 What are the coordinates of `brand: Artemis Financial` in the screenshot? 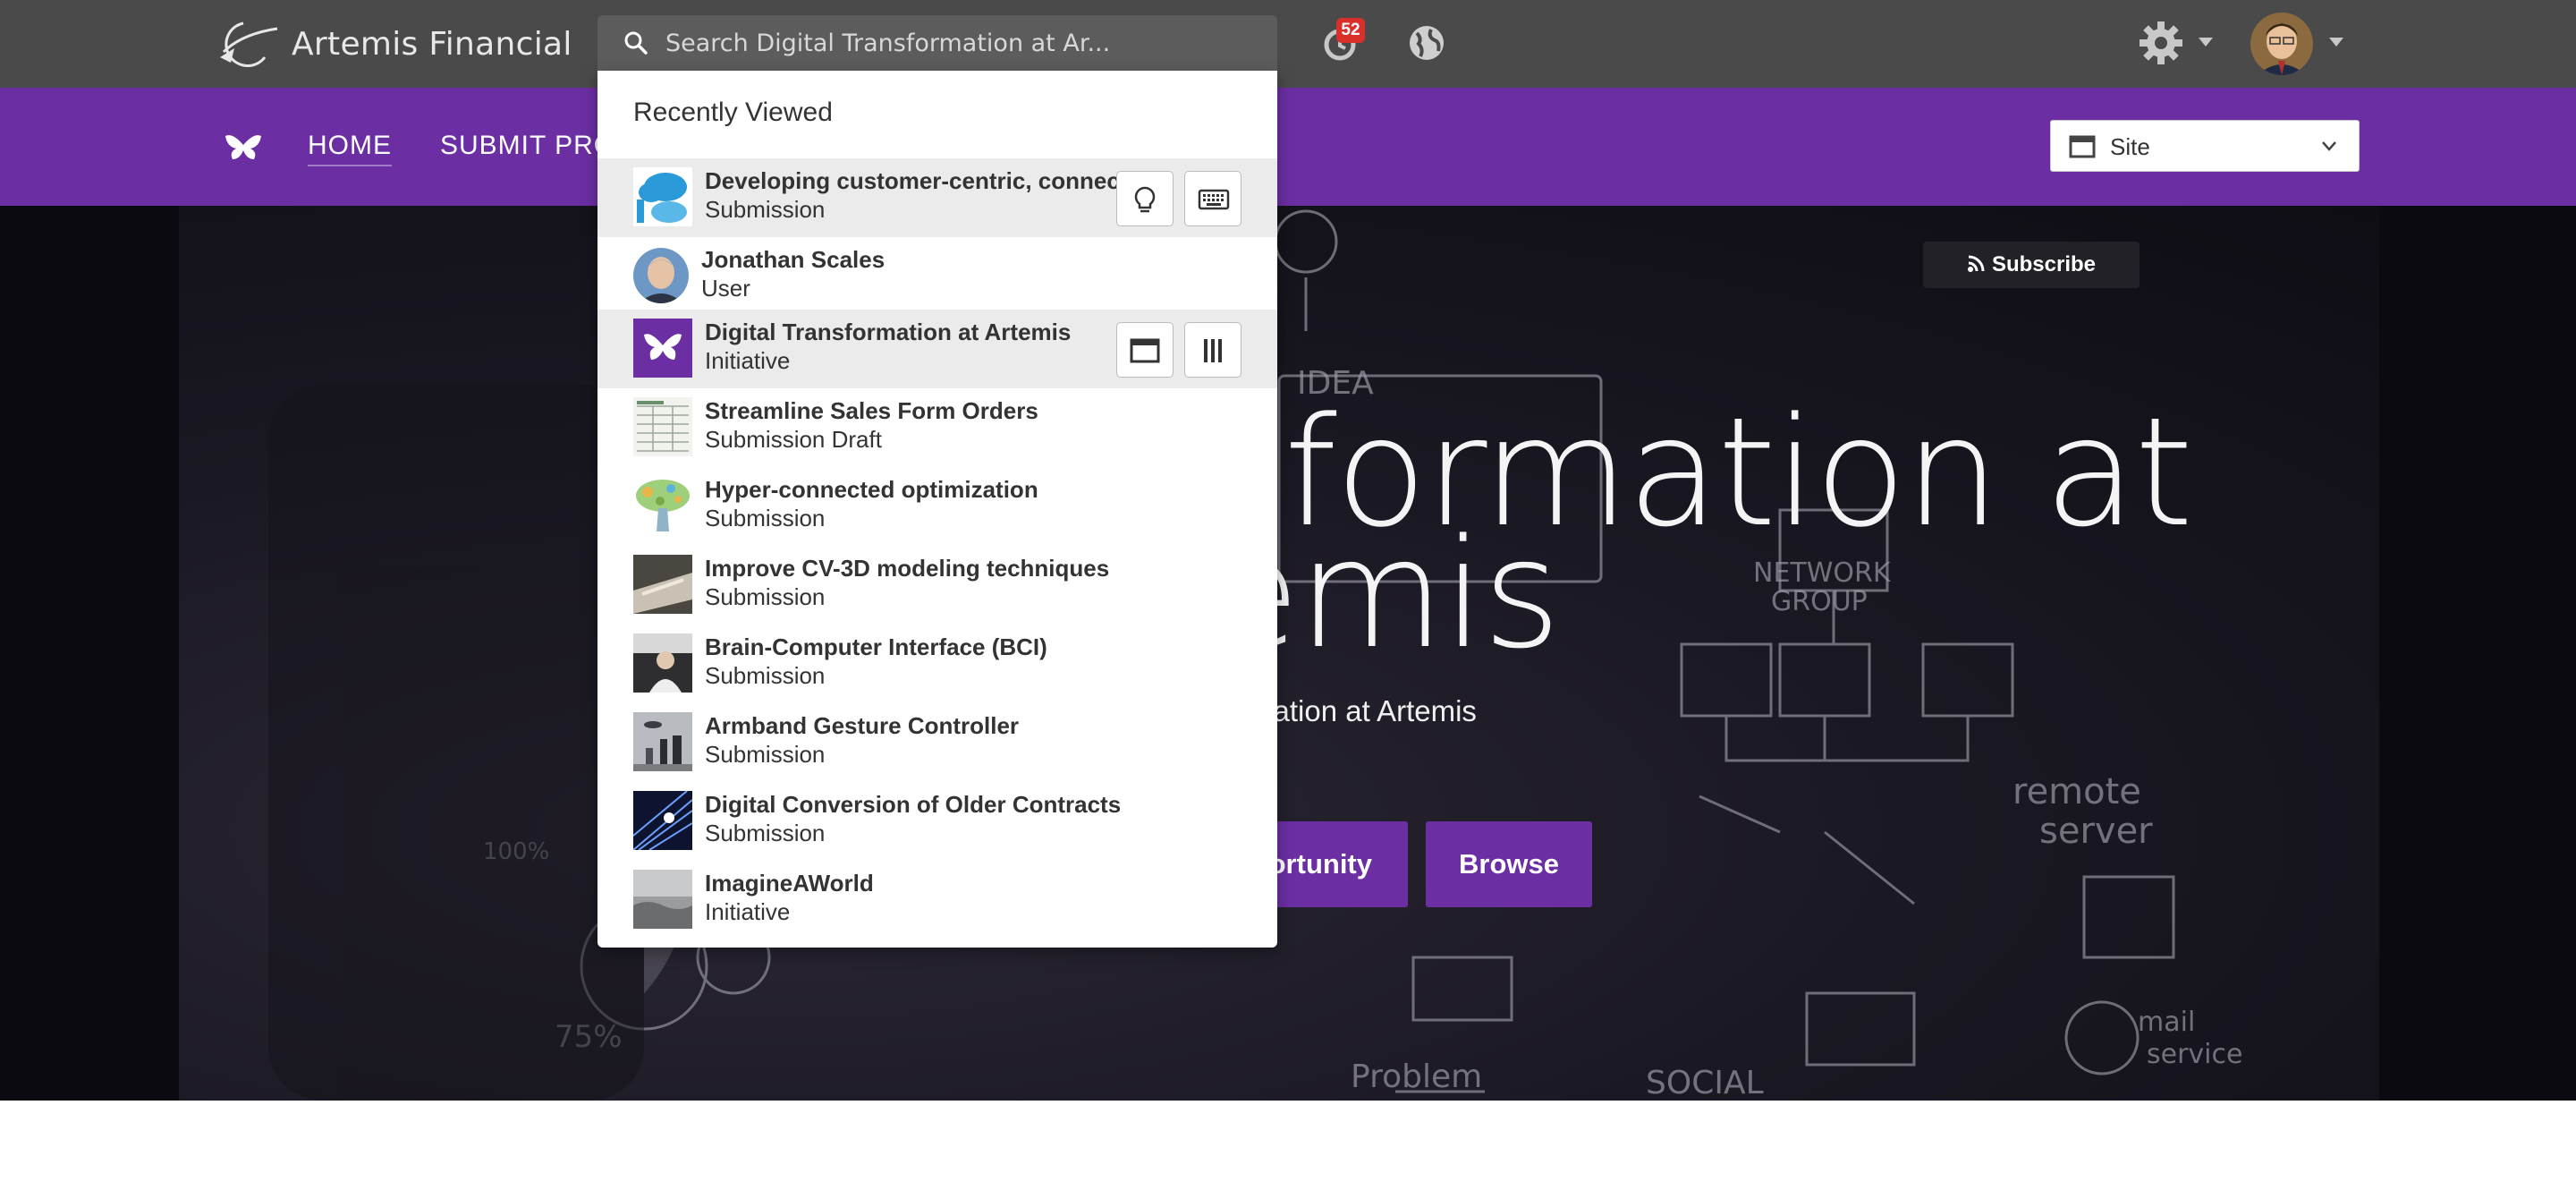 It's located at (393, 44).